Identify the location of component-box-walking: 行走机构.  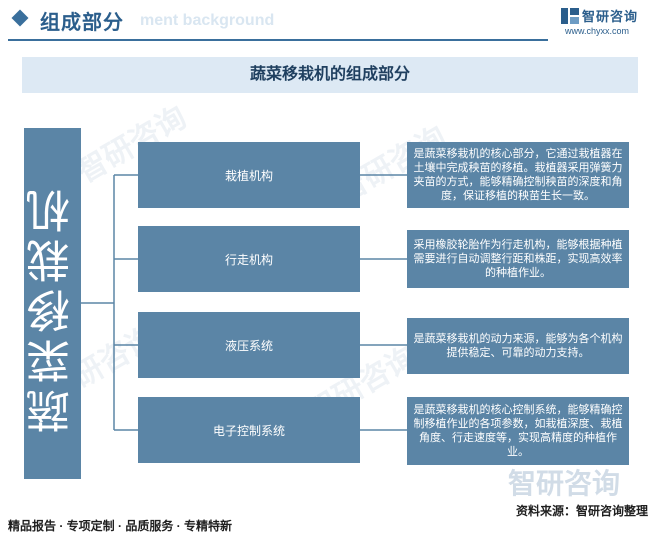
(249, 259).